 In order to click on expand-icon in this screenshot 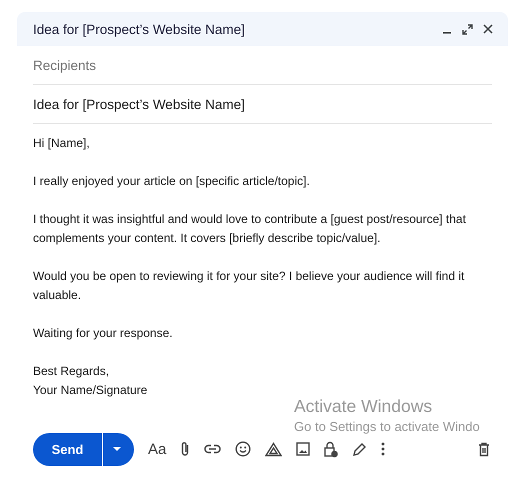, I will do `click(467, 29)`.